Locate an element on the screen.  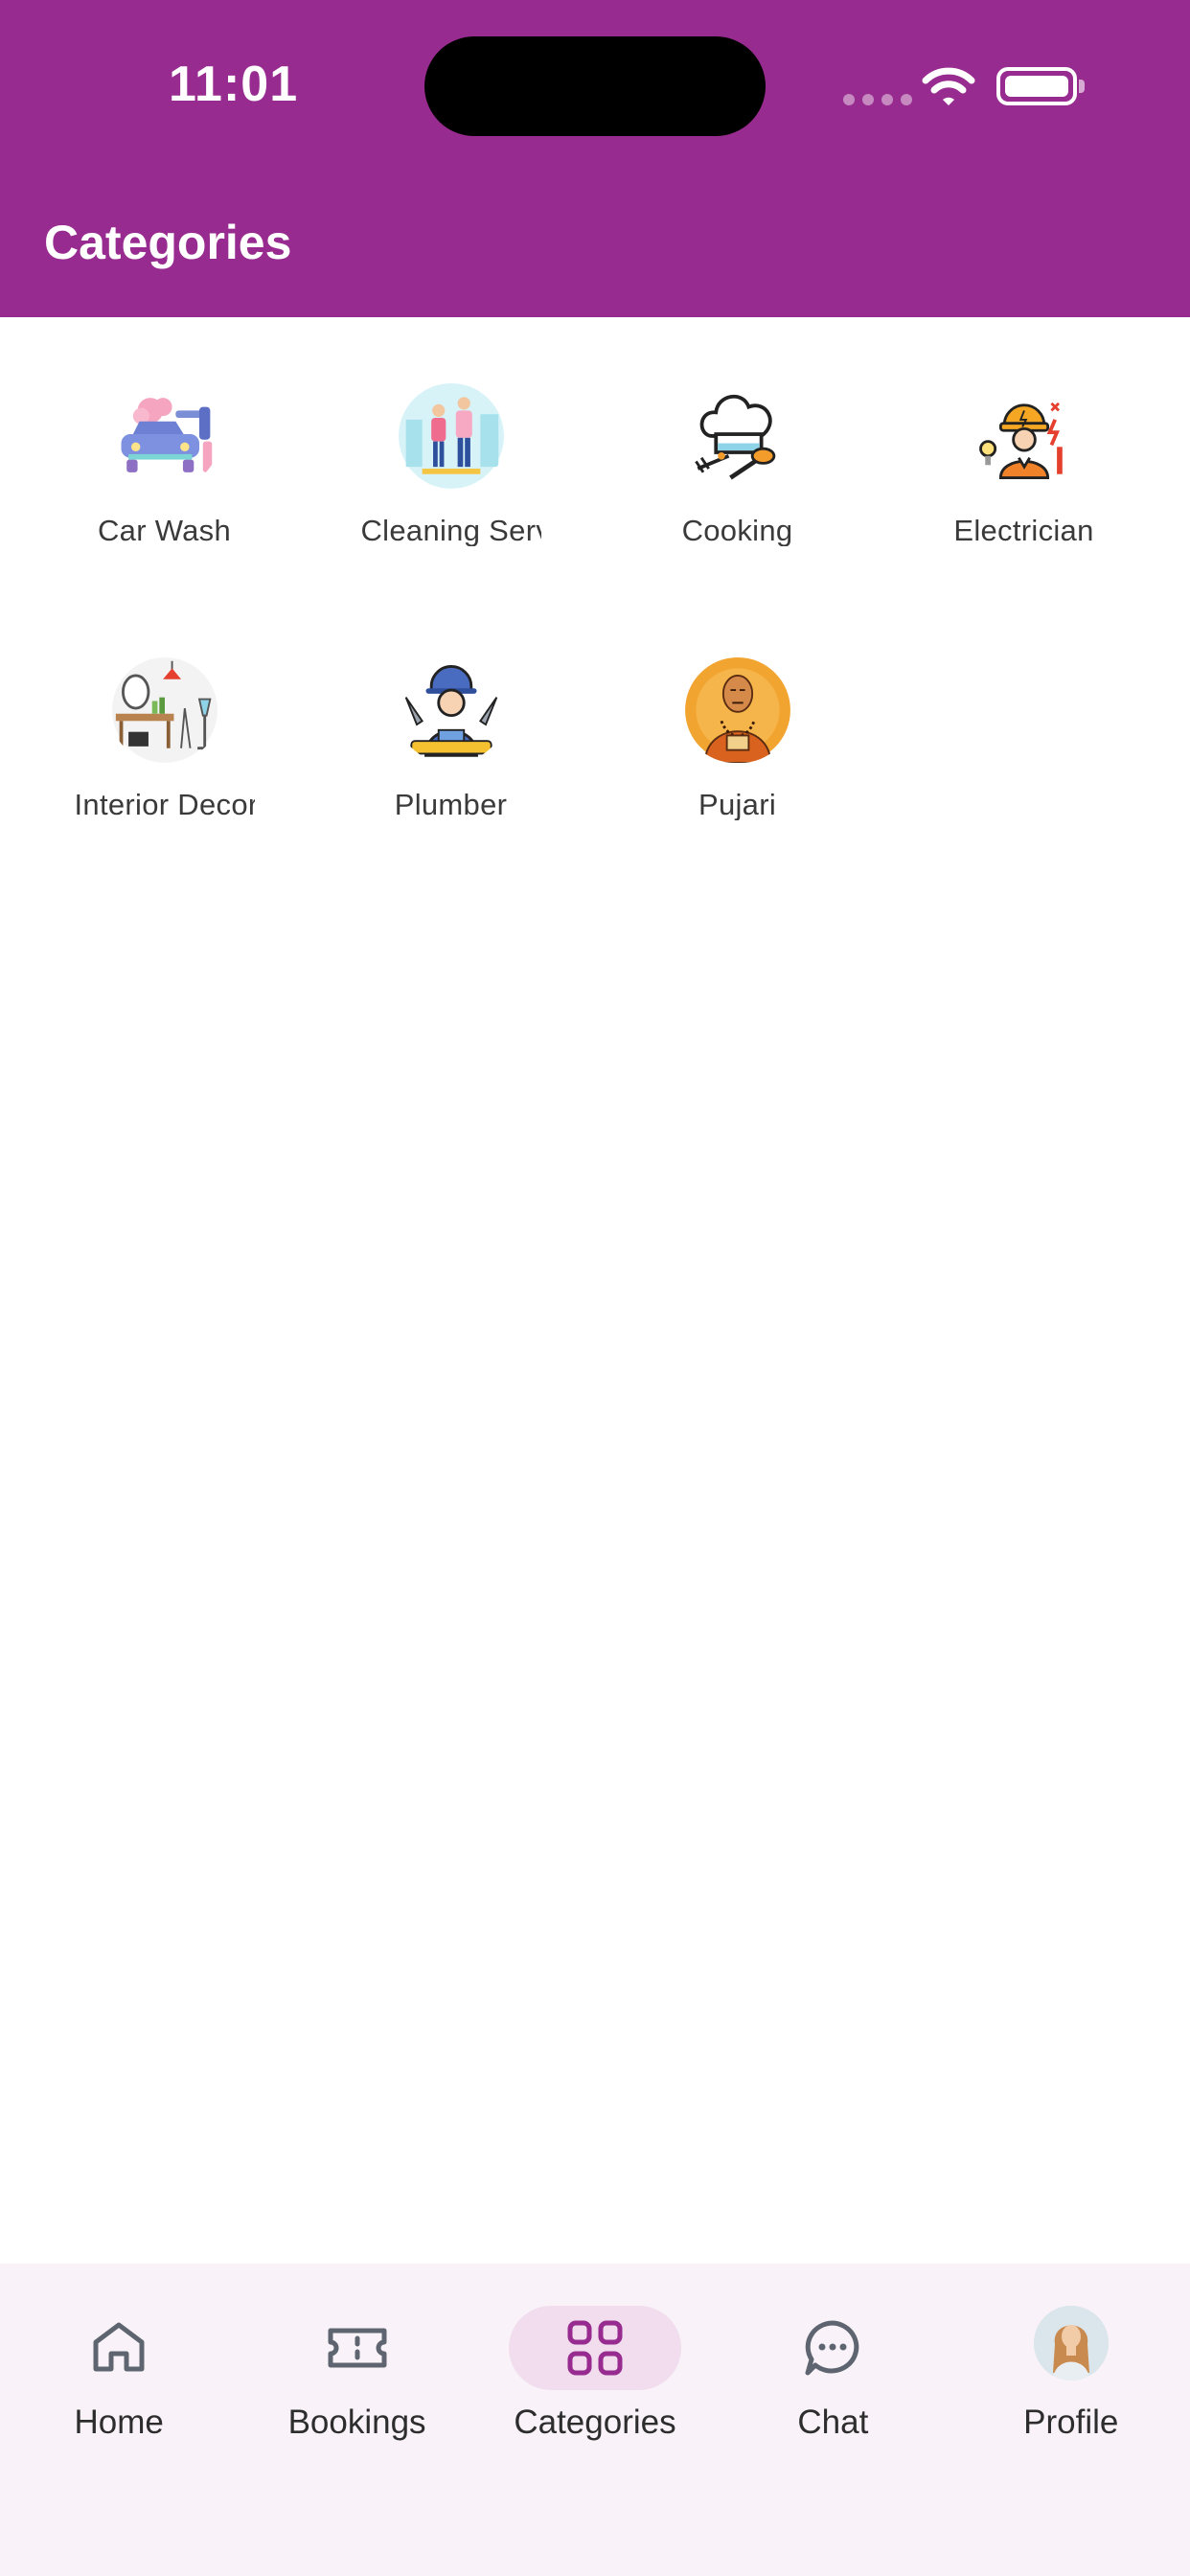
nav-label: Profile is located at coordinates (1071, 2422).